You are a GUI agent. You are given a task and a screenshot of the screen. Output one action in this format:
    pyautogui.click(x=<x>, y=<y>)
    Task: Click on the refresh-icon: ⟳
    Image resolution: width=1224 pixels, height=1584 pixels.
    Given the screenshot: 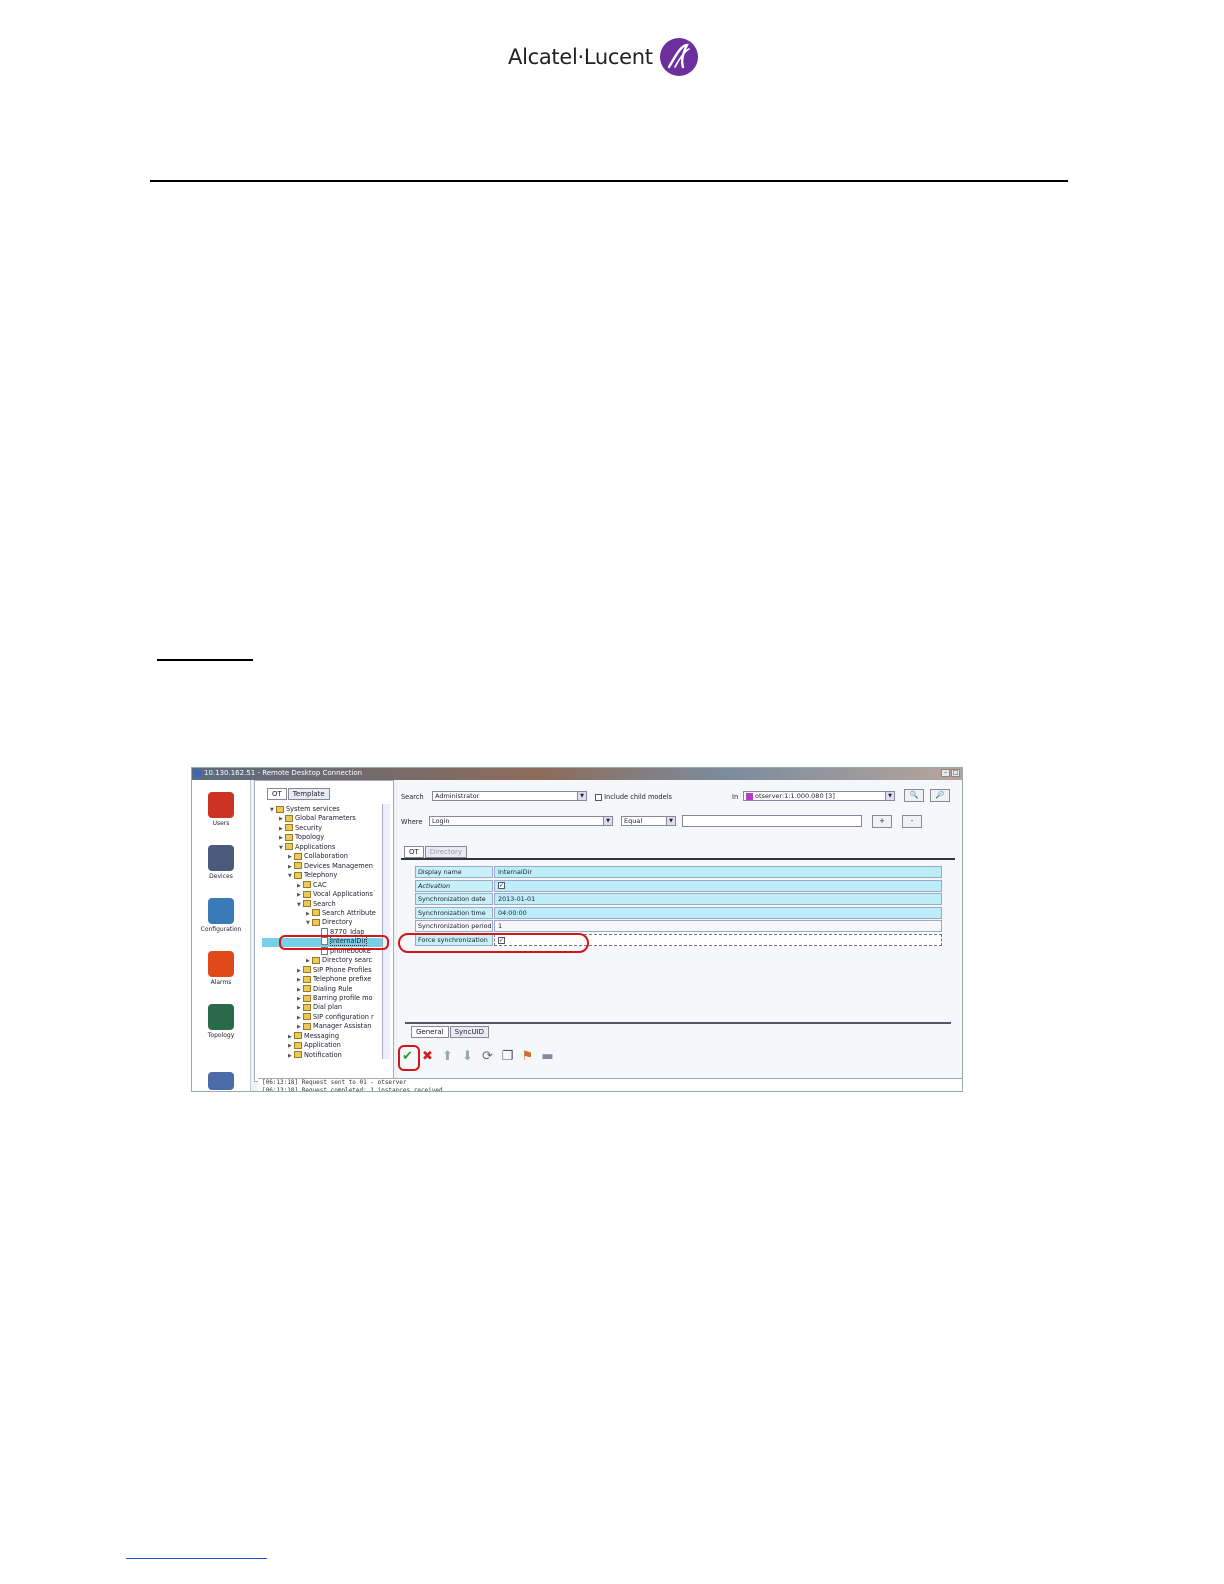 What is the action you would take?
    pyautogui.click(x=487, y=1056)
    